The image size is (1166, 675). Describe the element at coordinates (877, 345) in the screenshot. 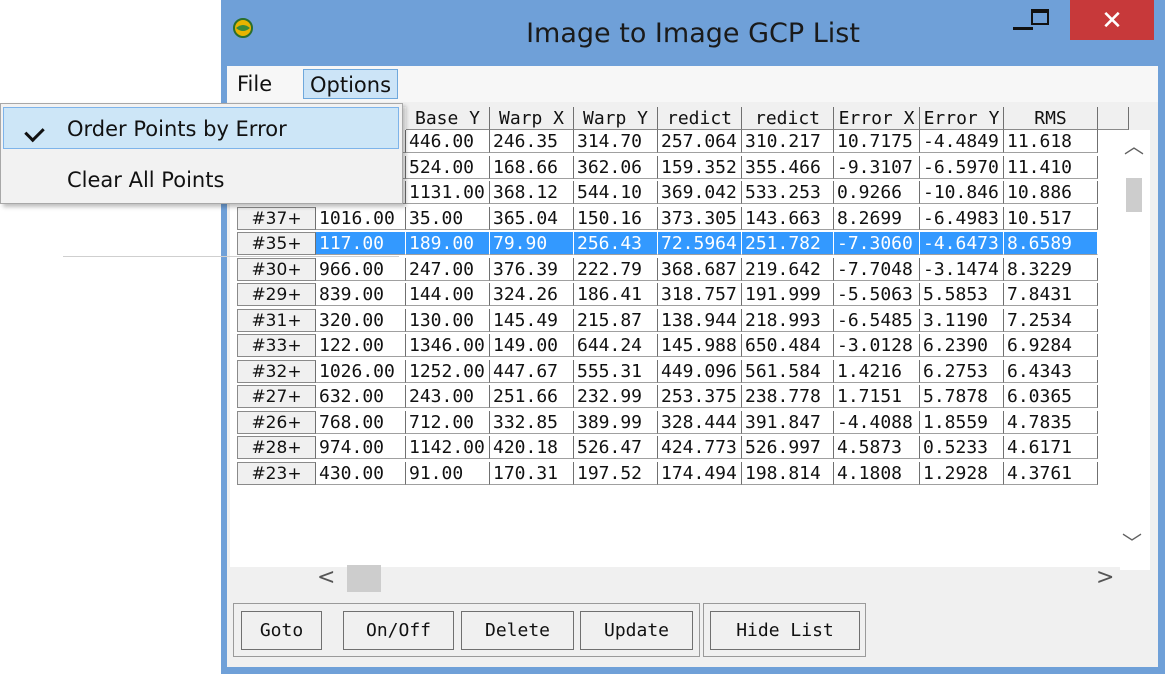

I see `table-cell: -3.0128` at that location.